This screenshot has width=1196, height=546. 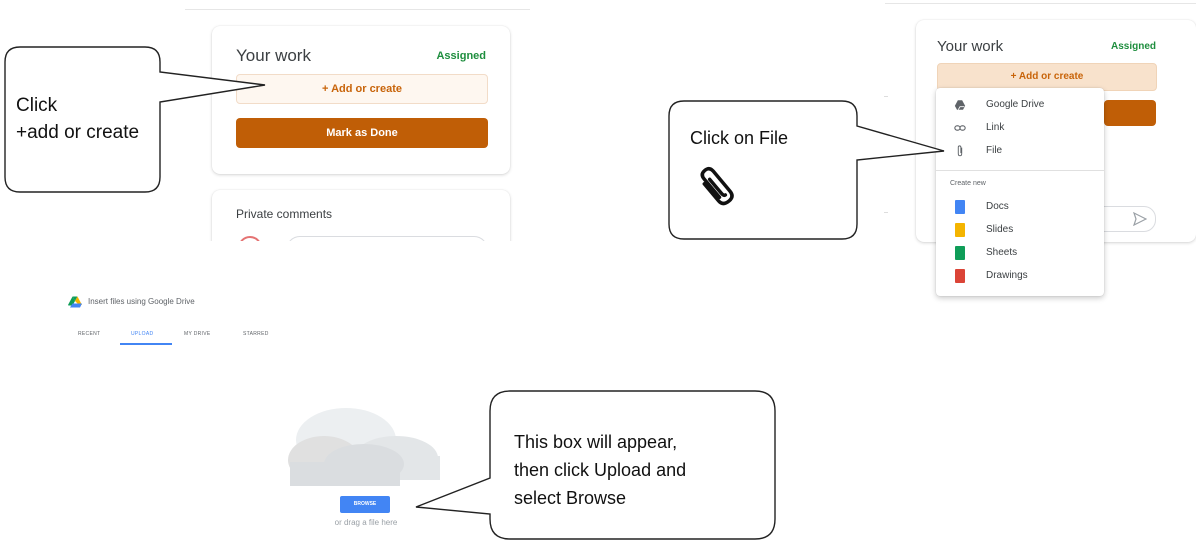 I want to click on divider-top-left, so click(x=357, y=9).